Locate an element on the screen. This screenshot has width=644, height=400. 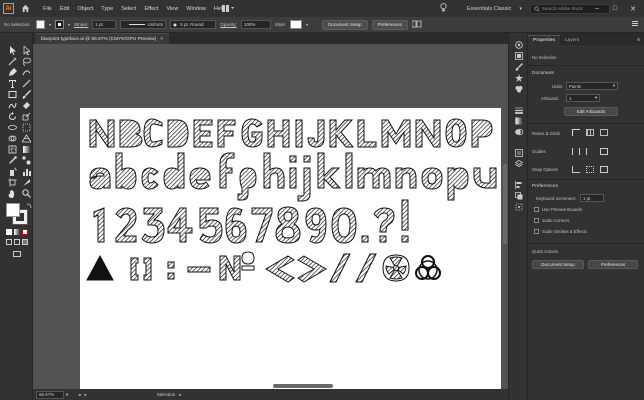
perspective-grid-tool-icon is located at coordinates (26, 138).